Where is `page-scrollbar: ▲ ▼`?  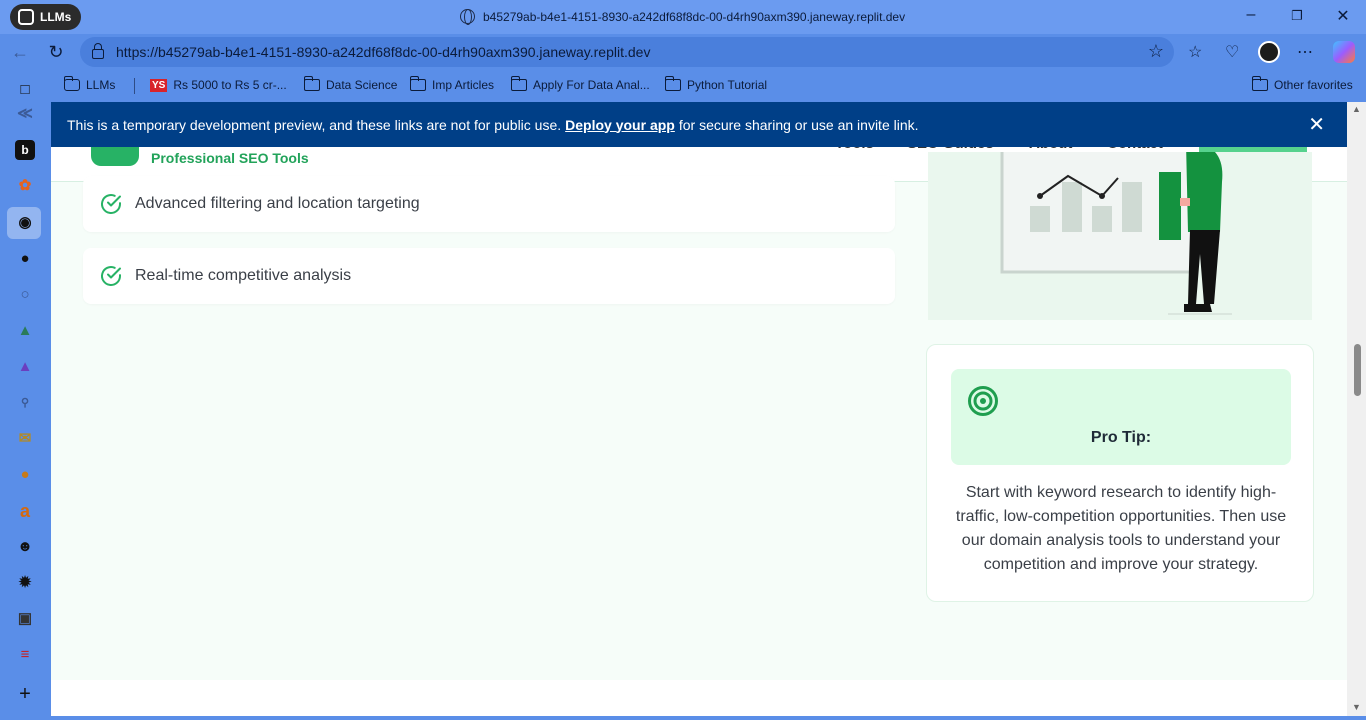 page-scrollbar: ▲ ▼ is located at coordinates (1356, 409).